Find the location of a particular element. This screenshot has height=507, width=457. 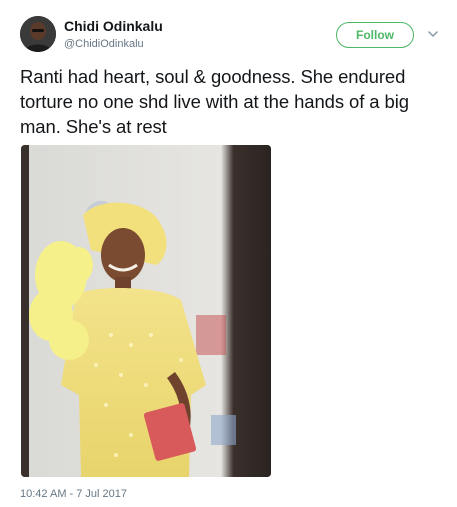

avatar is located at coordinates (38, 34).